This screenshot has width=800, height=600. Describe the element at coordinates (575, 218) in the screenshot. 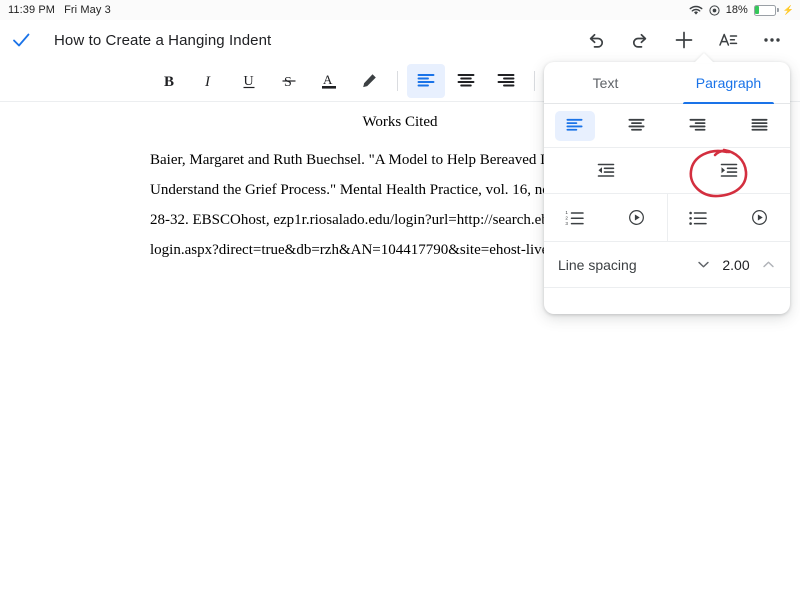

I see `numbered-list-button: 1 2 3` at that location.